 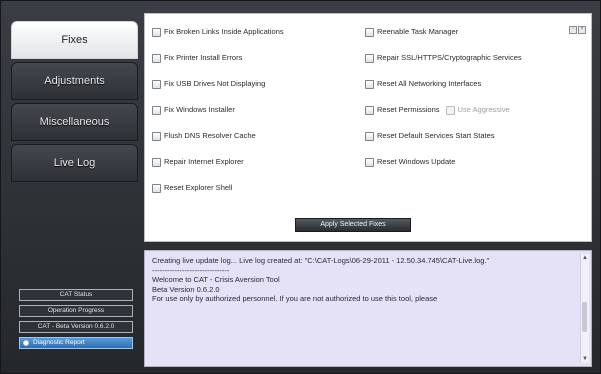 What do you see at coordinates (224, 32) in the screenshot?
I see `fix-option-label: Fix Broken Links Inside Applications` at bounding box center [224, 32].